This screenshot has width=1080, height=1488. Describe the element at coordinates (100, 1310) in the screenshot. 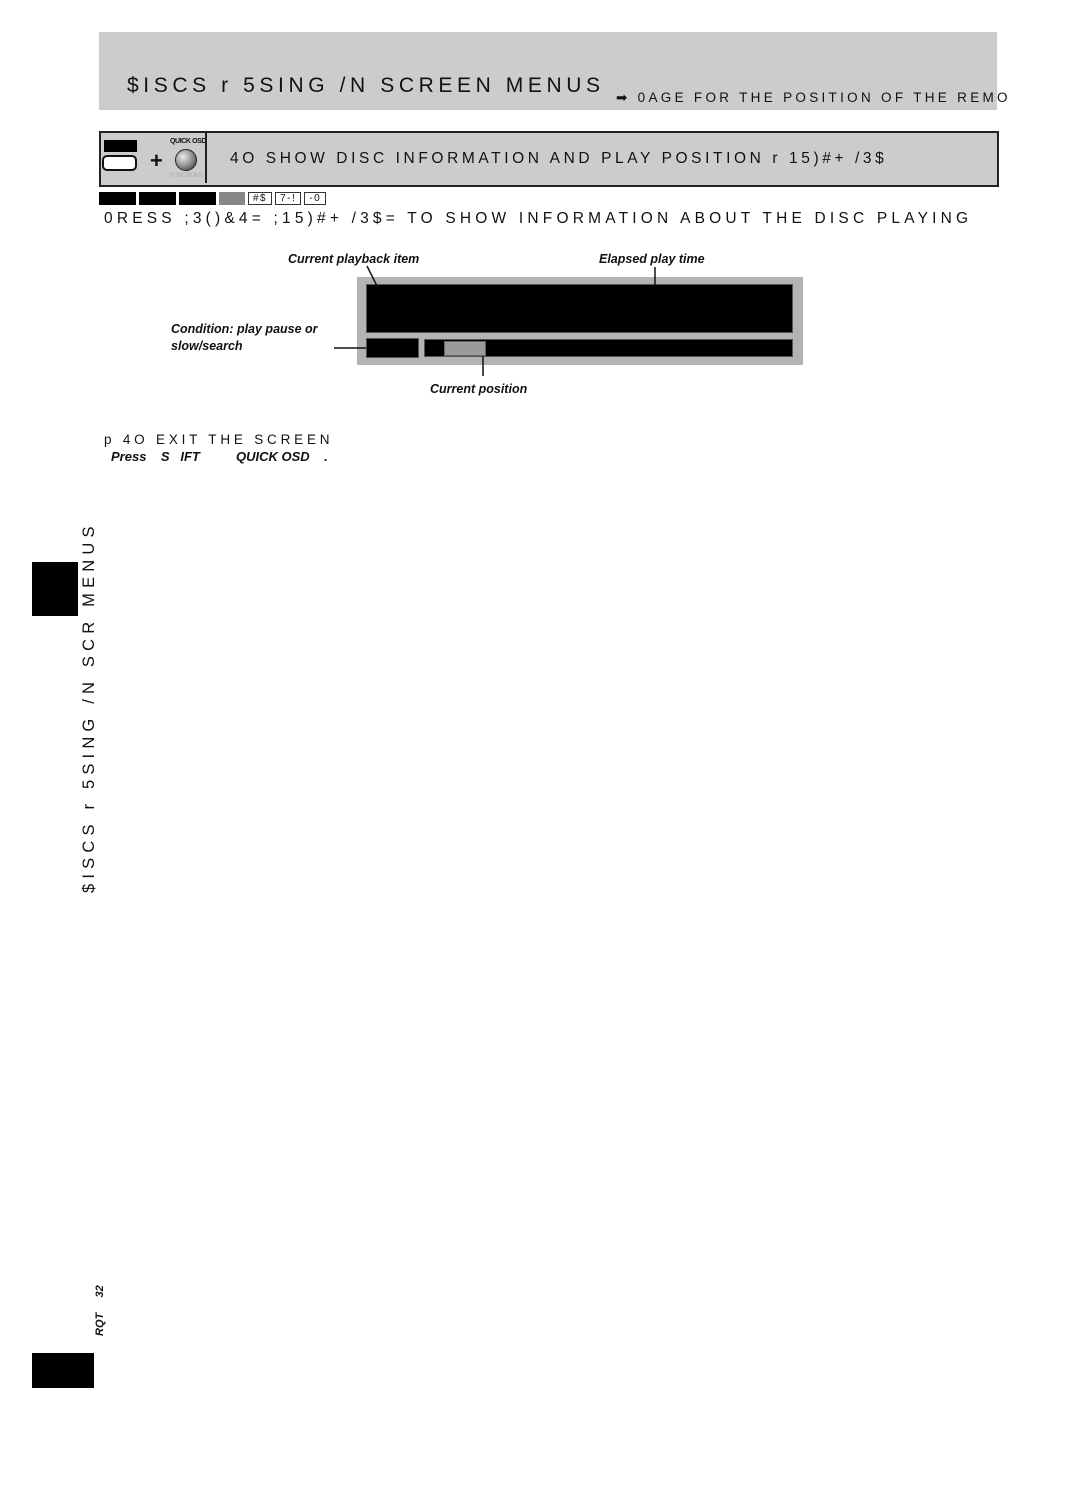

I see `page-code: RQT 32` at that location.